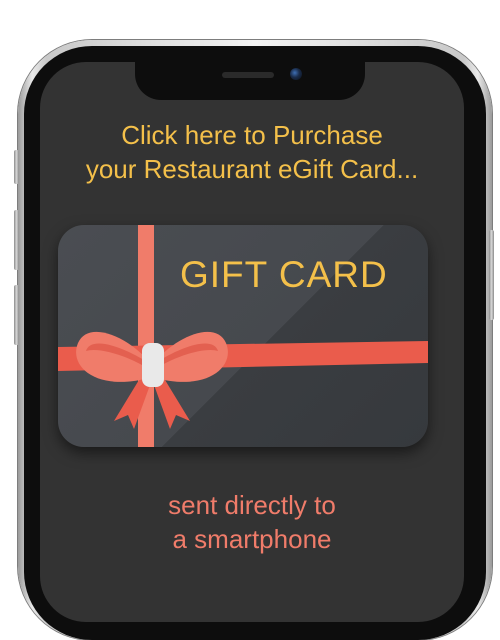 The height and width of the screenshot is (640, 500). What do you see at coordinates (252, 539) in the screenshot?
I see `subtitle-line-2: a smartphone` at bounding box center [252, 539].